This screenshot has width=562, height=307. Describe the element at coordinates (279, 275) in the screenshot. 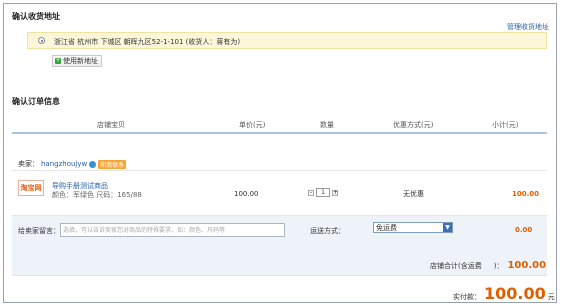

I see `total-divider` at that location.